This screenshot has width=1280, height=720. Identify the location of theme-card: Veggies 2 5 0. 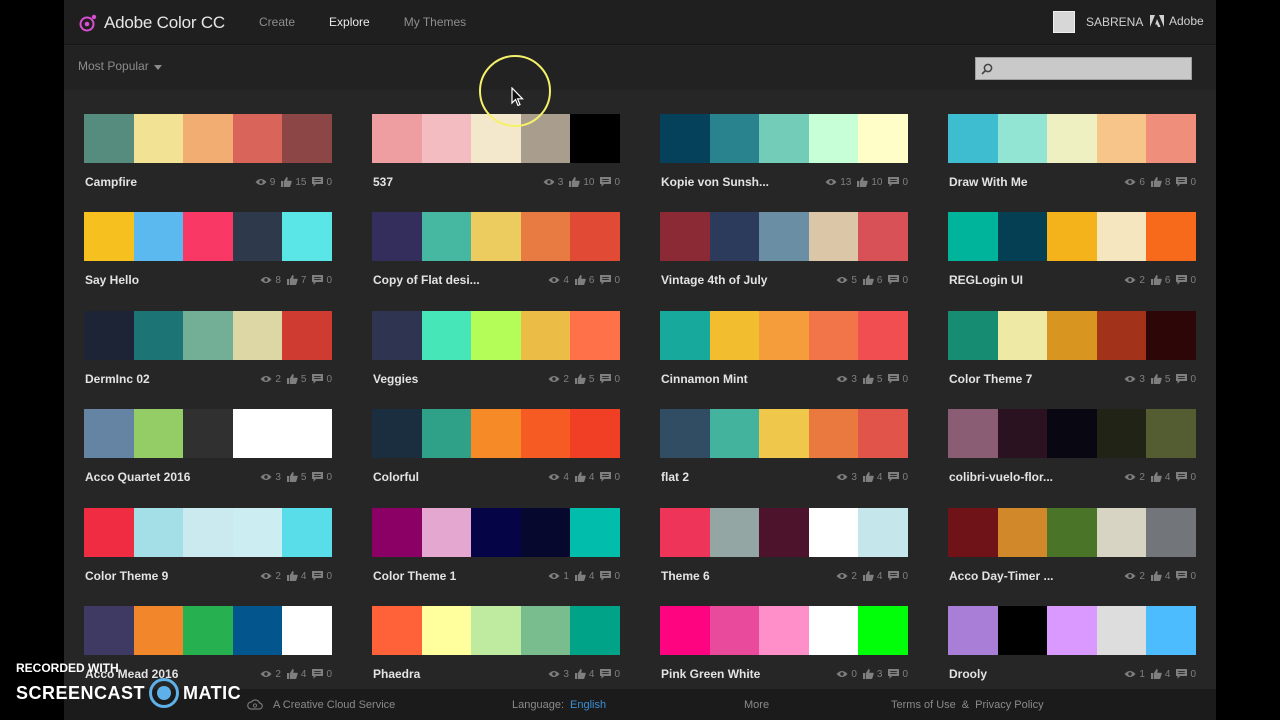
(496, 351).